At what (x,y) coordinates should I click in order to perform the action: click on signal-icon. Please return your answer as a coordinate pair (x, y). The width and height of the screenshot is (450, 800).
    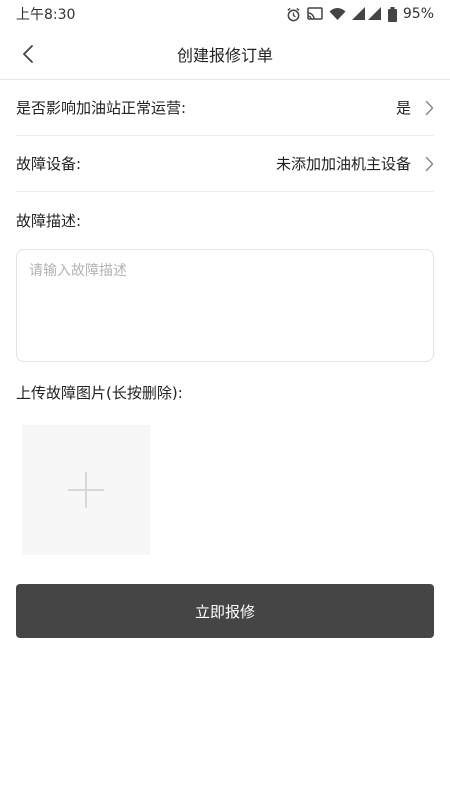
    Looking at the image, I should click on (366, 13).